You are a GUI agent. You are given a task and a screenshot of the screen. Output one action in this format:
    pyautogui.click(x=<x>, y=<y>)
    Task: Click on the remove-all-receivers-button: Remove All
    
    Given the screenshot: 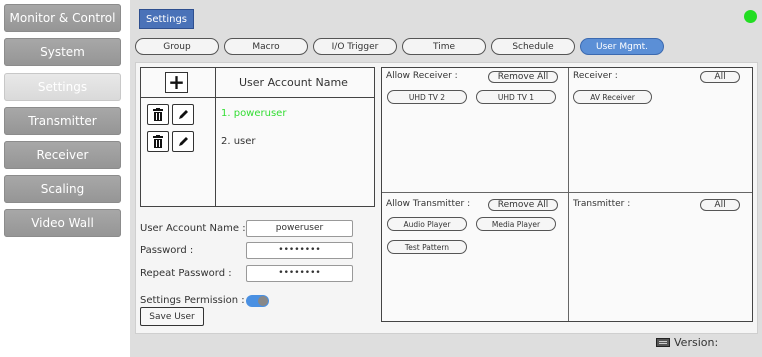 What is the action you would take?
    pyautogui.click(x=523, y=77)
    